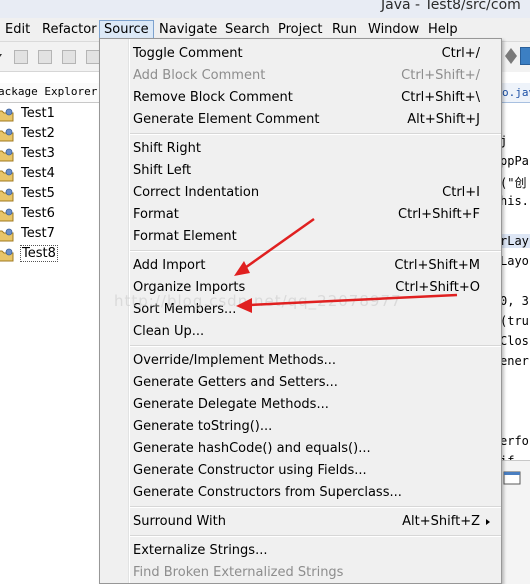 This screenshot has height=584, width=530. What do you see at coordinates (353, 300) in the screenshot?
I see `red-arrow-sort-members` at bounding box center [353, 300].